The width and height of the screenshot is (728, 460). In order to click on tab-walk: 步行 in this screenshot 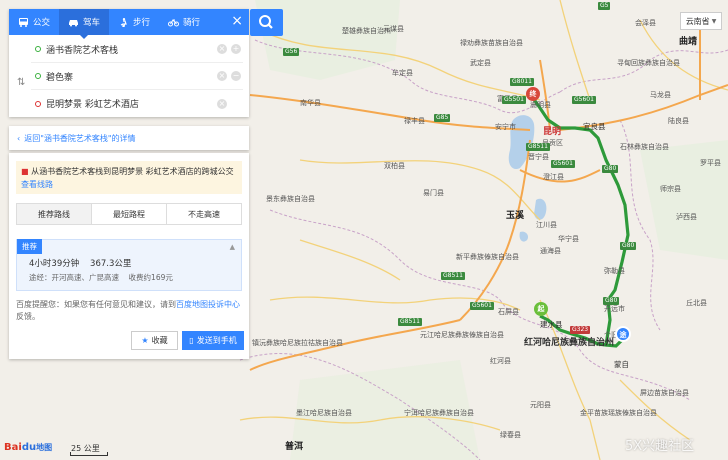, I will do `click(134, 22)`.